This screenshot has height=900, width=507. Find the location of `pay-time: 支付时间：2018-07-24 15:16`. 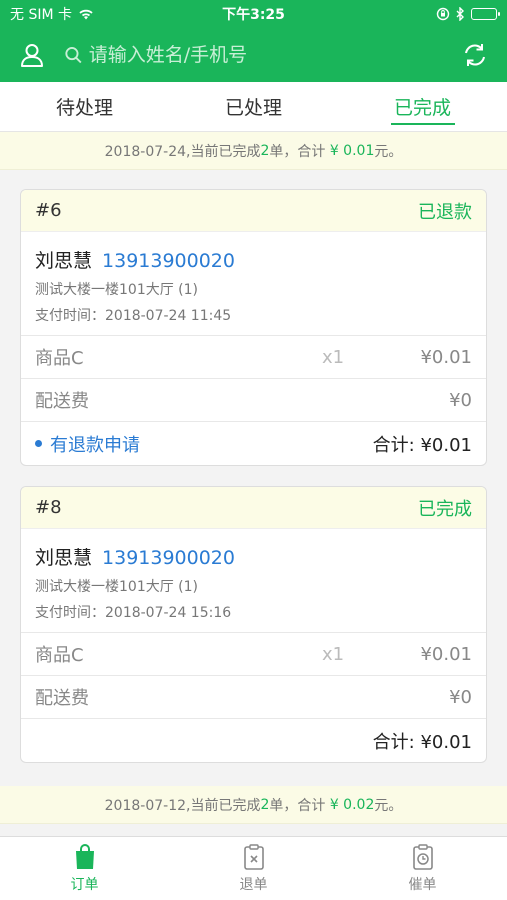

pay-time: 支付时间：2018-07-24 15:16 is located at coordinates (133, 613).